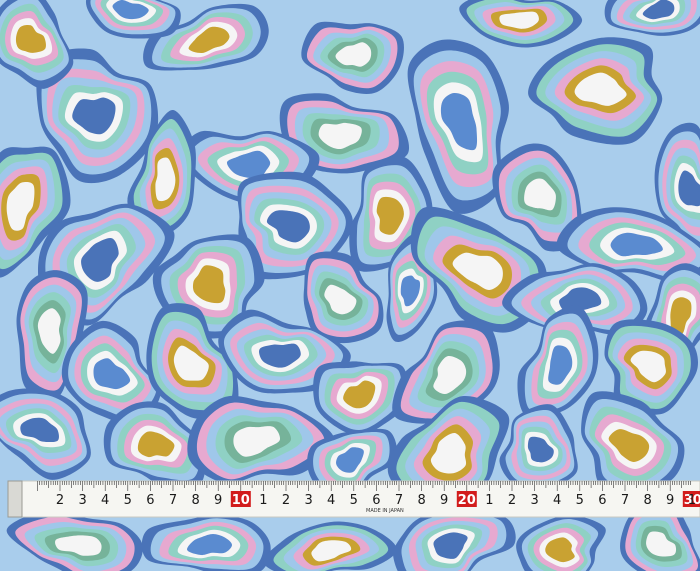  What do you see at coordinates (385, 511) in the screenshot?
I see `tape-maker-text: MADE IN JAPAN` at bounding box center [385, 511].